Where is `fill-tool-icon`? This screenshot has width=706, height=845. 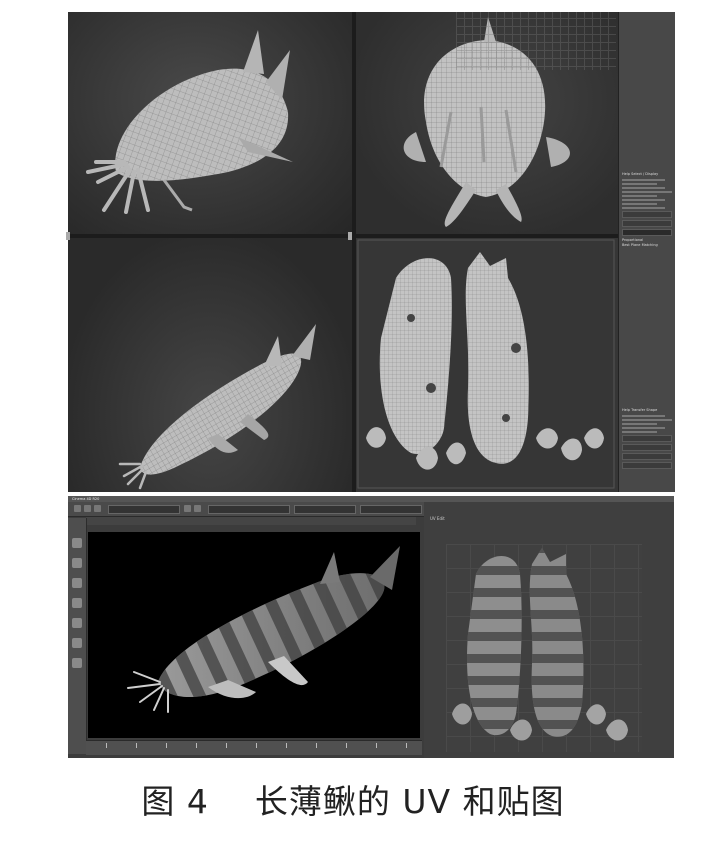 fill-tool-icon is located at coordinates (77, 643).